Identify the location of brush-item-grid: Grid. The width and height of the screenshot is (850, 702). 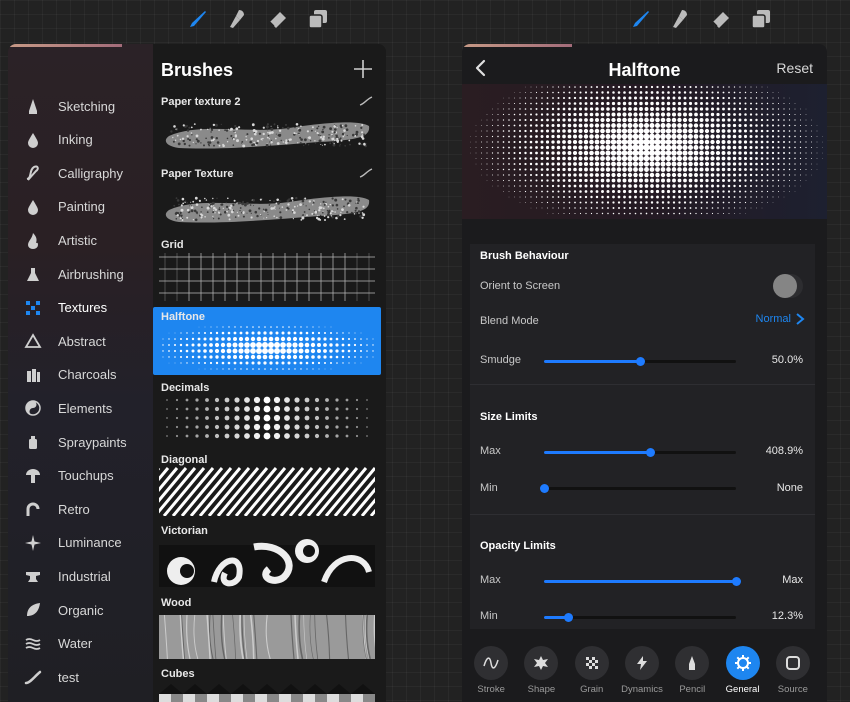
(267, 269).